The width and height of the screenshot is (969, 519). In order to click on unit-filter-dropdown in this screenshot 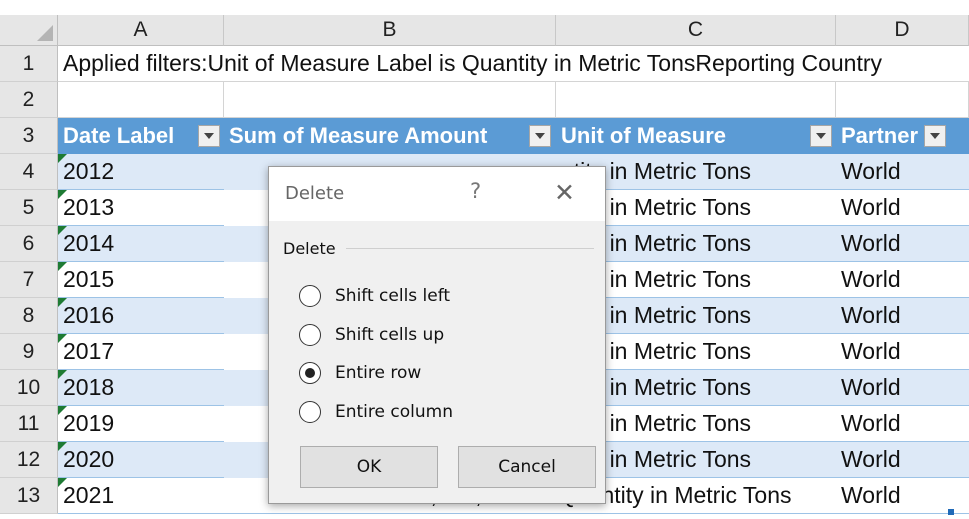, I will do `click(821, 136)`.